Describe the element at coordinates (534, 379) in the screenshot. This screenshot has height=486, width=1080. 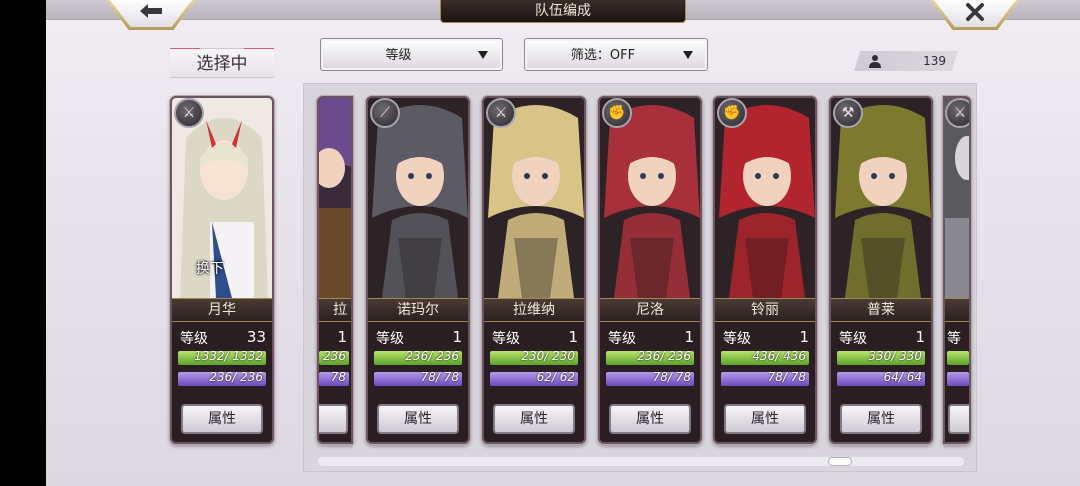
I see `mp-bar: 62/ 62` at that location.